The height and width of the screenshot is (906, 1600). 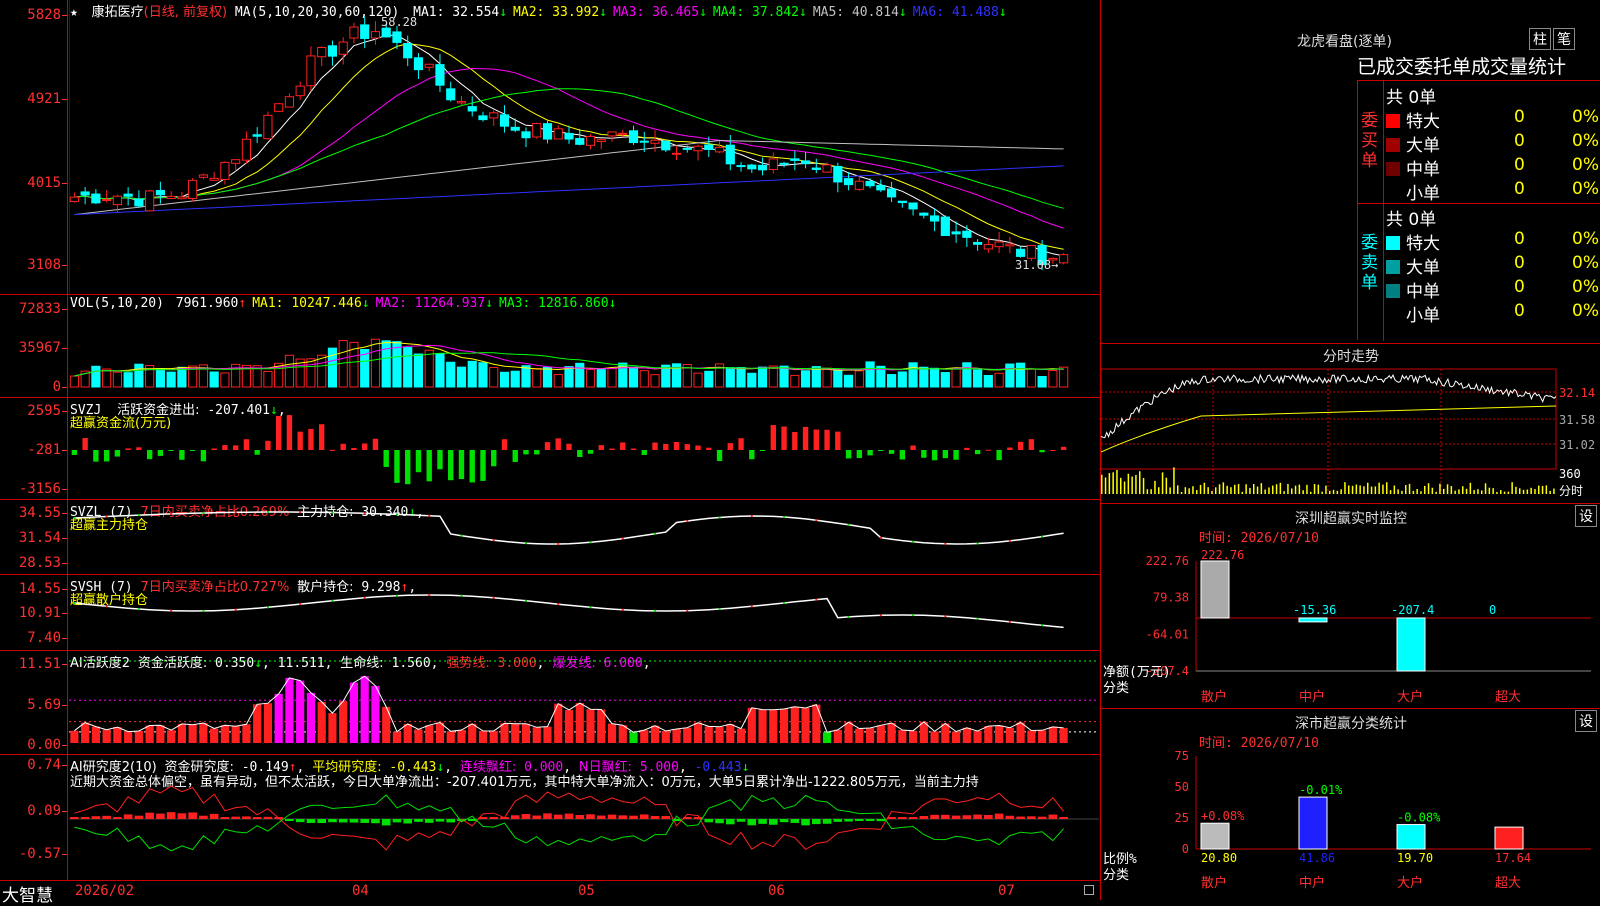 What do you see at coordinates (1585, 189) in the screenshot?
I see `order-pct: 0%` at bounding box center [1585, 189].